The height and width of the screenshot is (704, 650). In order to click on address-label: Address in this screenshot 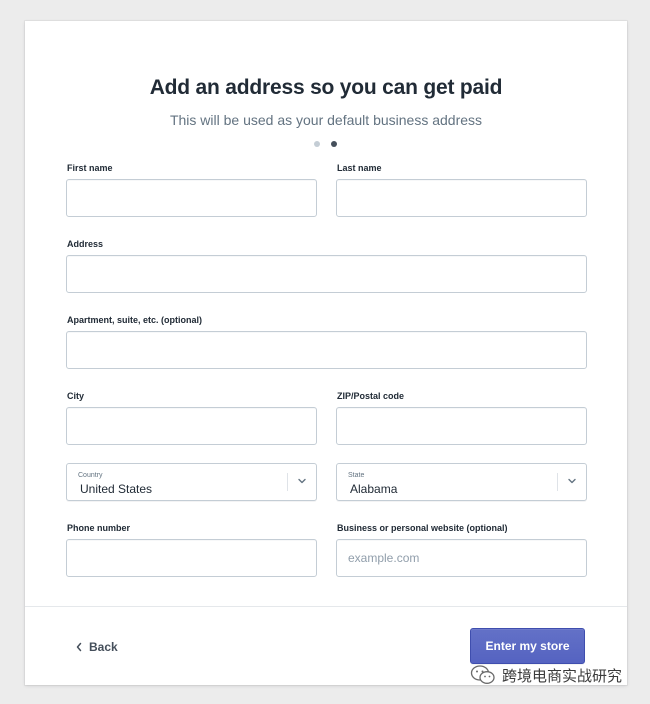, I will do `click(85, 244)`.